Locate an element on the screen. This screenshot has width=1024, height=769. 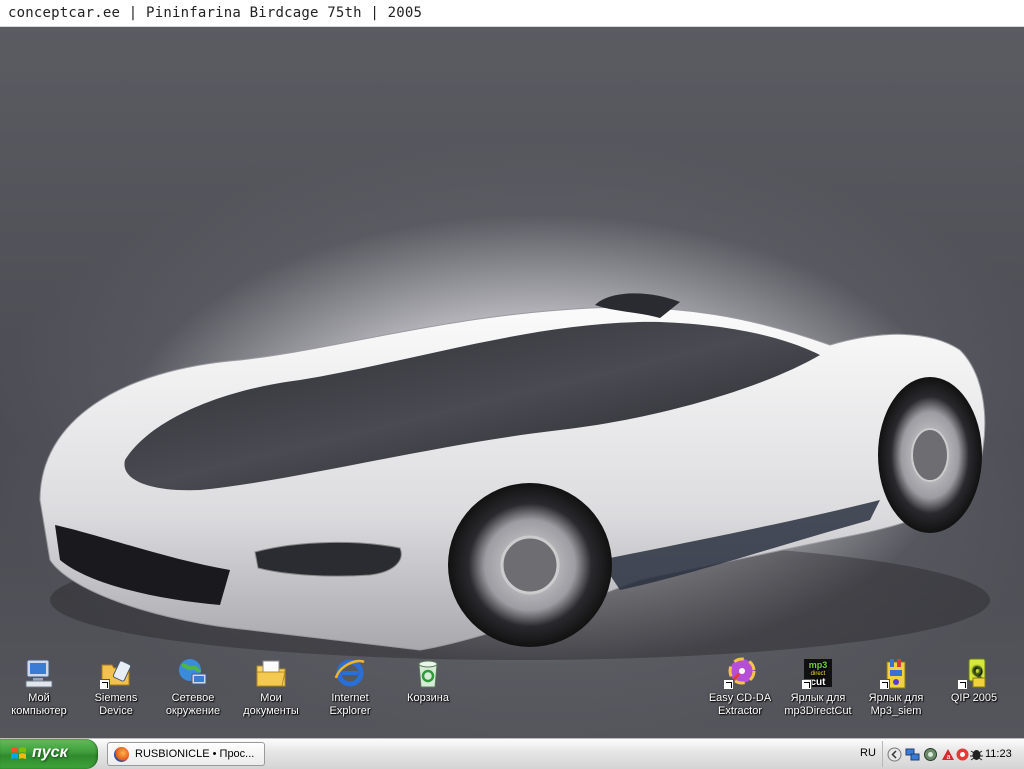
desktop-icon-label: Сетевое окружение is located at coordinates (193, 704).